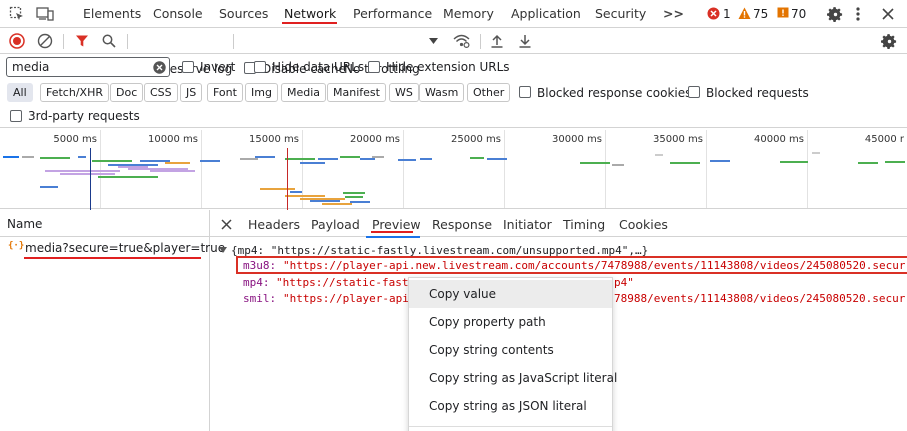  I want to click on error-icon, so click(713, 13).